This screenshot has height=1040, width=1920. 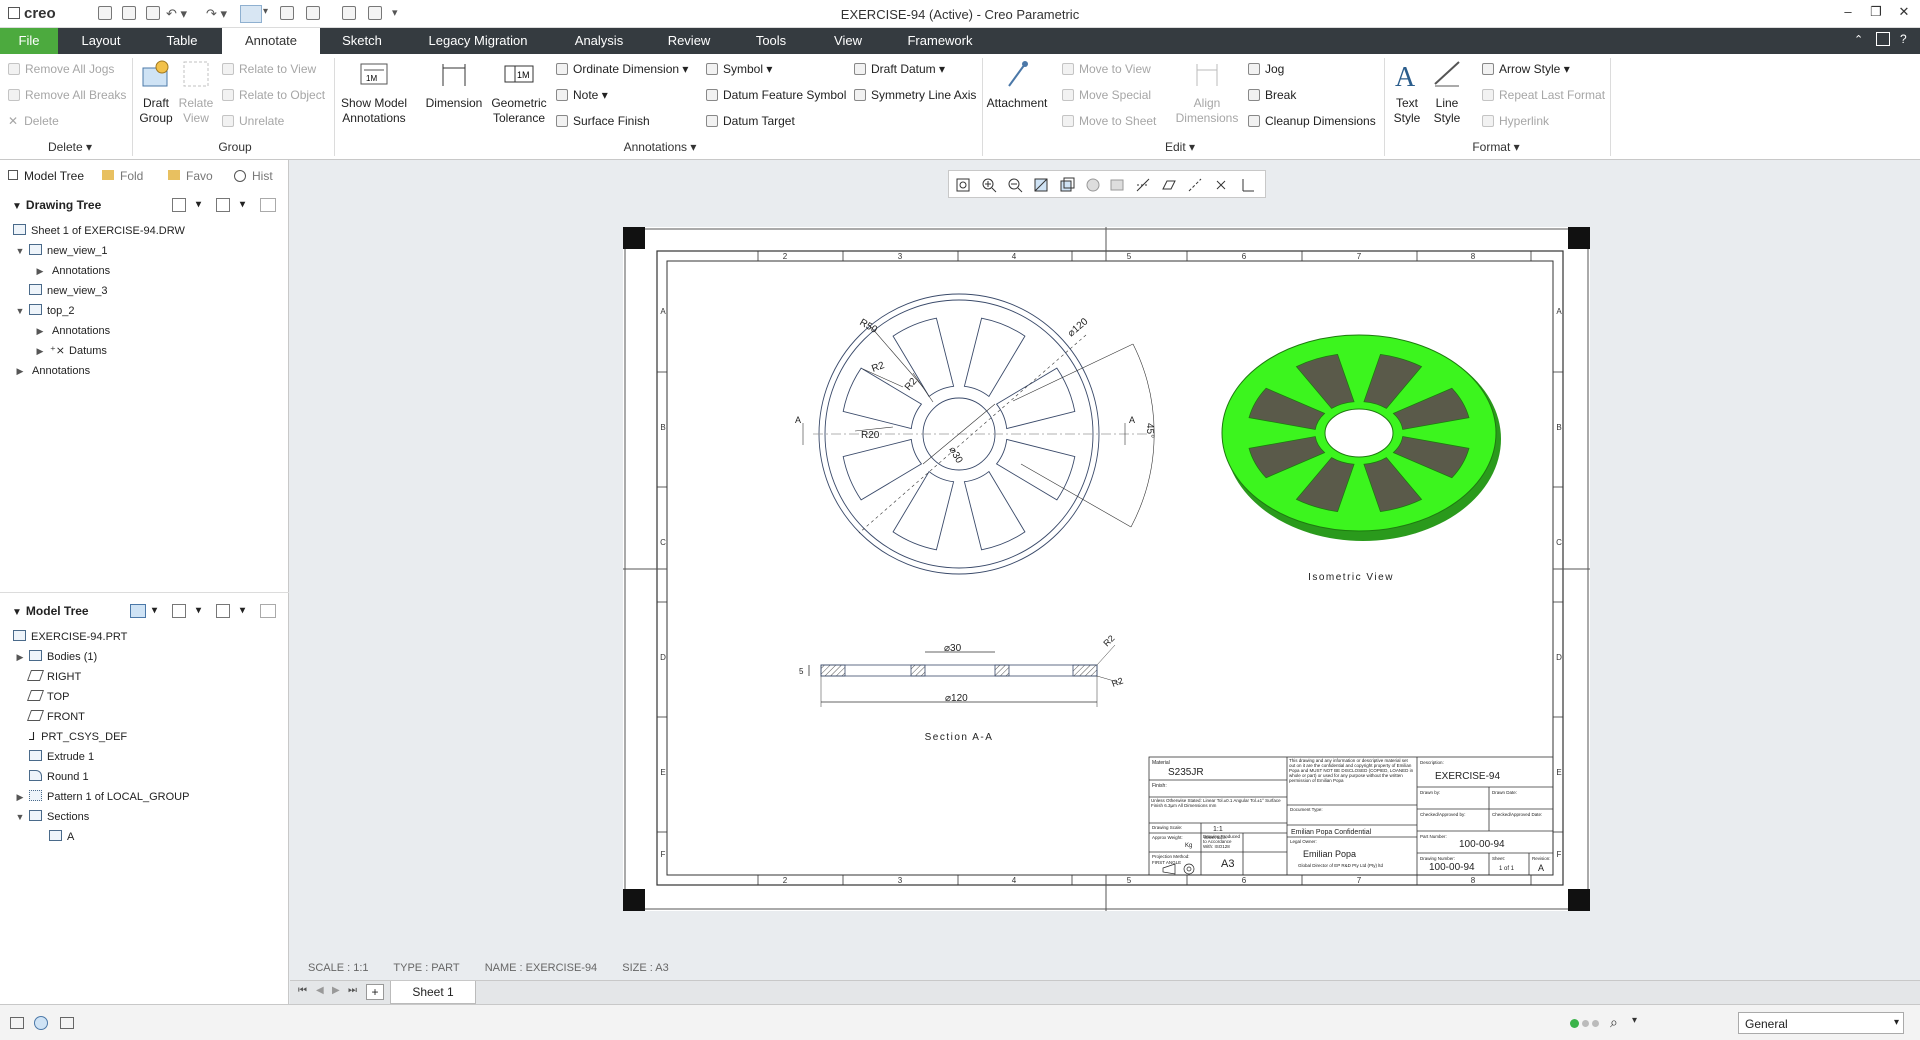 I want to click on tree-item-sheet: Sheet 1 of EXERCISE-94.DRW, so click(x=97, y=231).